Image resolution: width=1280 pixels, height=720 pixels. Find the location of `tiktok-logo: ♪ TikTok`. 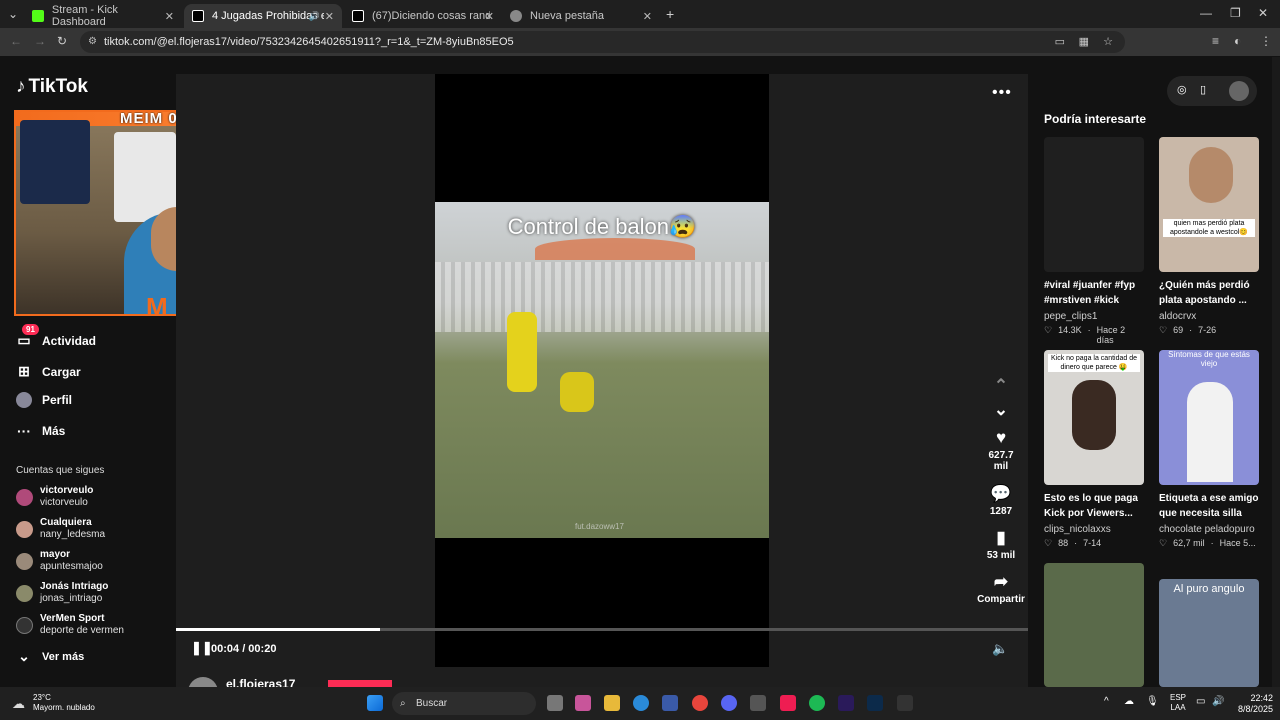

tiktok-logo: ♪ TikTok is located at coordinates (52, 87).